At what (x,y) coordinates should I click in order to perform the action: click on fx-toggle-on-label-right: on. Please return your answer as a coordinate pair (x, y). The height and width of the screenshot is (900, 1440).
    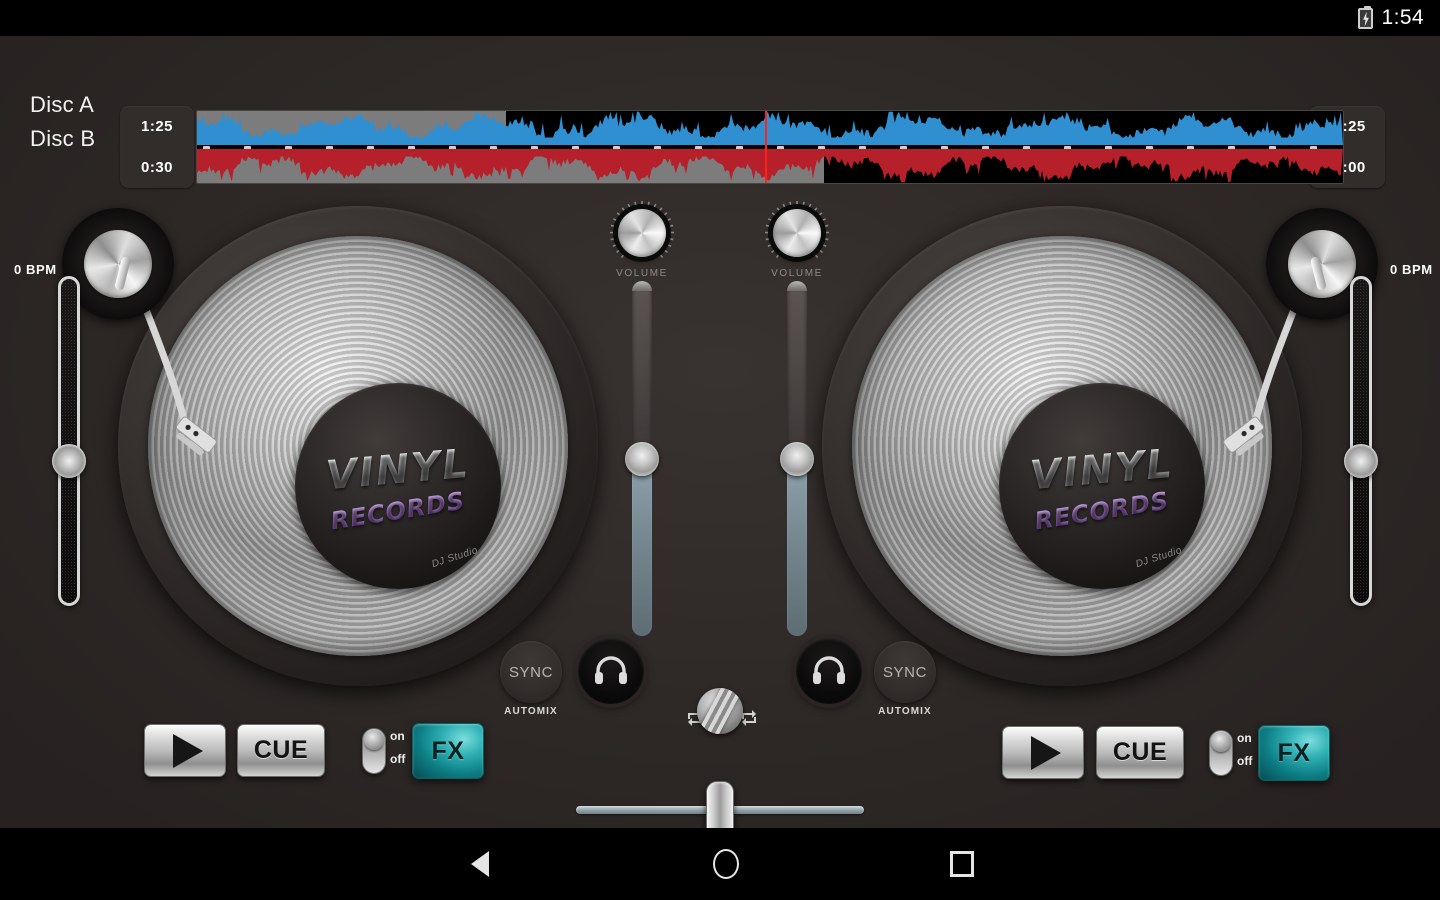
    Looking at the image, I should click on (1244, 738).